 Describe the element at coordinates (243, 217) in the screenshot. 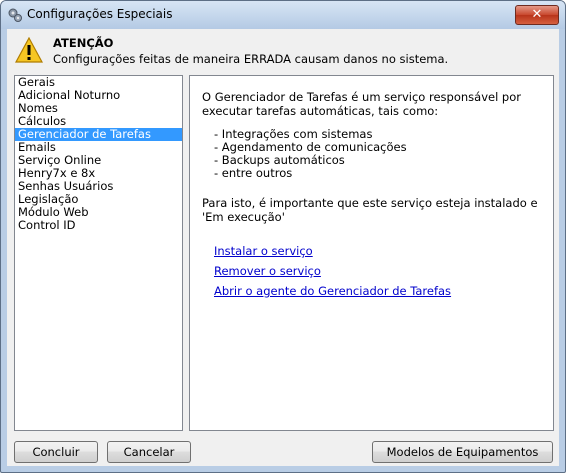

I see `note-line-2: 'Em execução'` at that location.